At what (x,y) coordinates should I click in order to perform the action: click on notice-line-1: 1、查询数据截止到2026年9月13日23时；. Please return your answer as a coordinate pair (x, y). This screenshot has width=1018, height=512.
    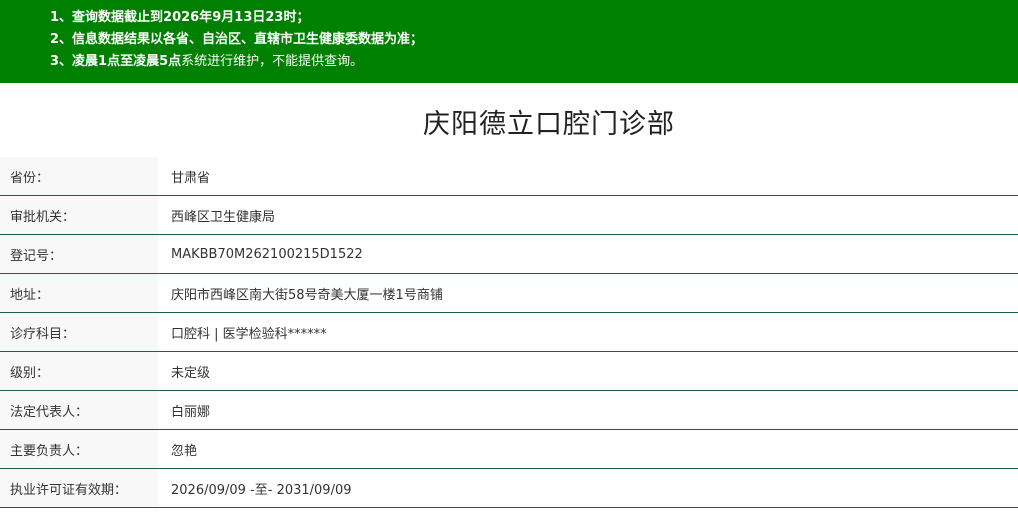
    Looking at the image, I should click on (180, 17).